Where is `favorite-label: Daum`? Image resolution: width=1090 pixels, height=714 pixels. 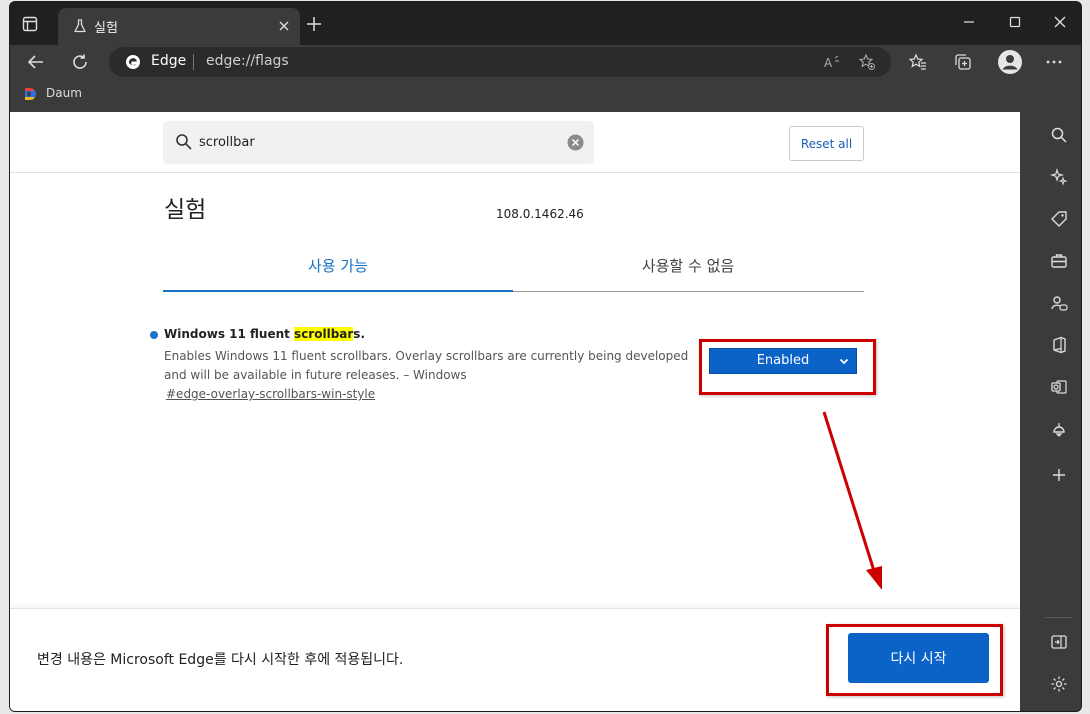
favorite-label: Daum is located at coordinates (64, 93).